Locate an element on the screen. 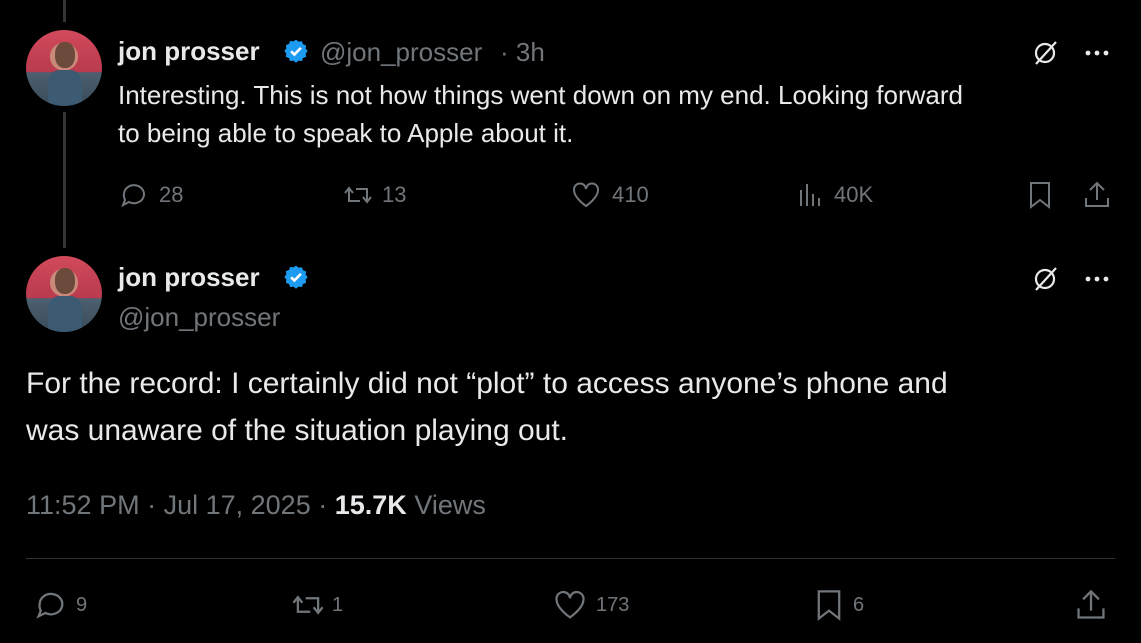  like-button: 173 is located at coordinates (590, 605).